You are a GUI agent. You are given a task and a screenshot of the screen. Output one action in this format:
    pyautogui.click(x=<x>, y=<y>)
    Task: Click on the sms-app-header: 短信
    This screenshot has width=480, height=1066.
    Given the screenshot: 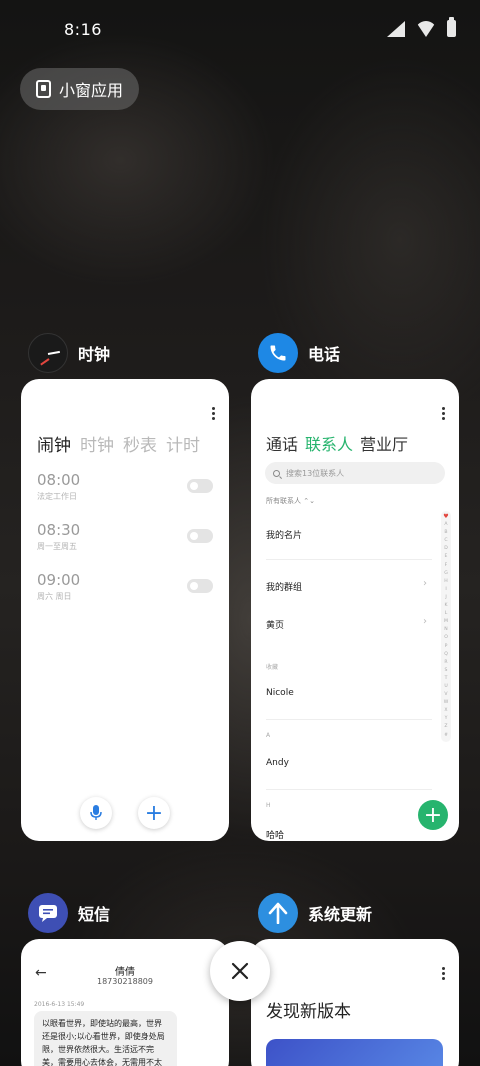 What is the action you would take?
    pyautogui.click(x=69, y=913)
    